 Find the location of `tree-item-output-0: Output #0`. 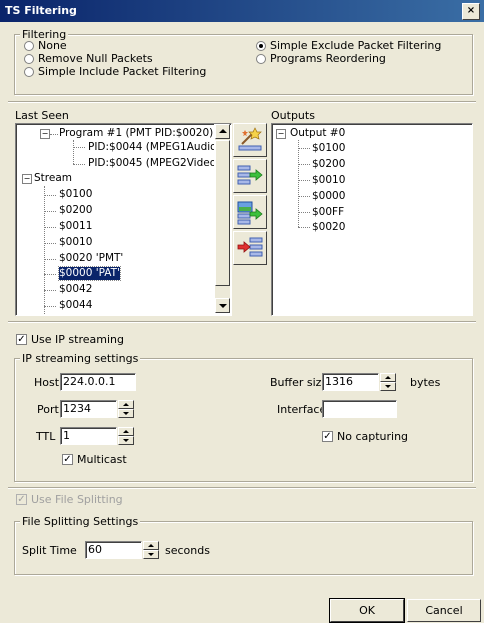

tree-item-output-0: Output #0 is located at coordinates (317, 133).